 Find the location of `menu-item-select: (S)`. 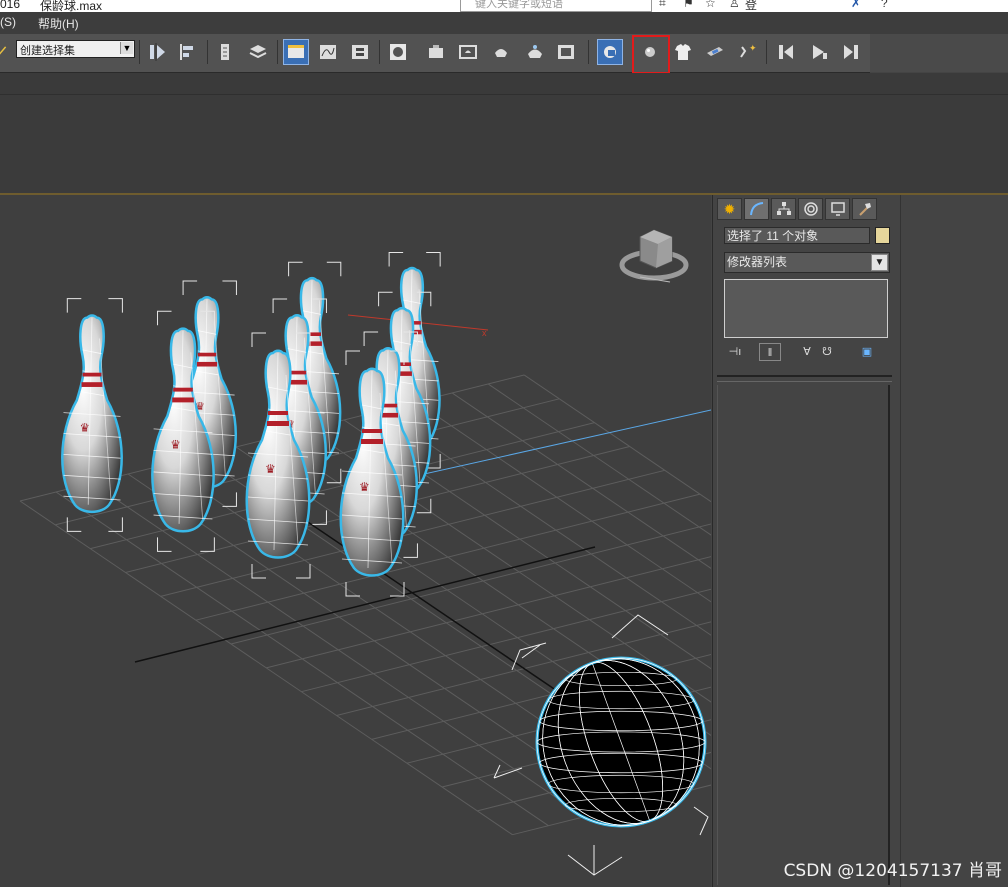

menu-item-select: (S) is located at coordinates (8, 22).